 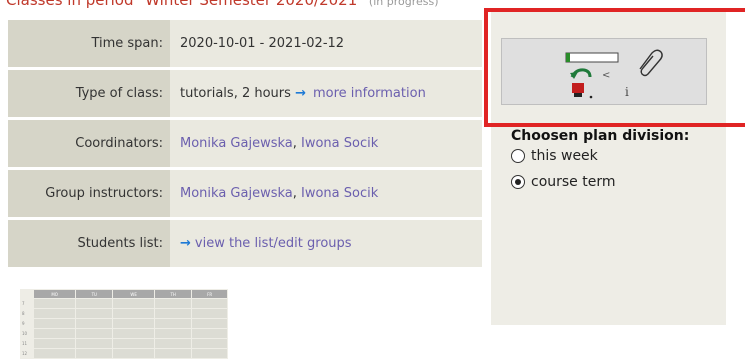 I want to click on instructors-cell: Monika Gajewska, Iwona Socik, so click(x=326, y=193).